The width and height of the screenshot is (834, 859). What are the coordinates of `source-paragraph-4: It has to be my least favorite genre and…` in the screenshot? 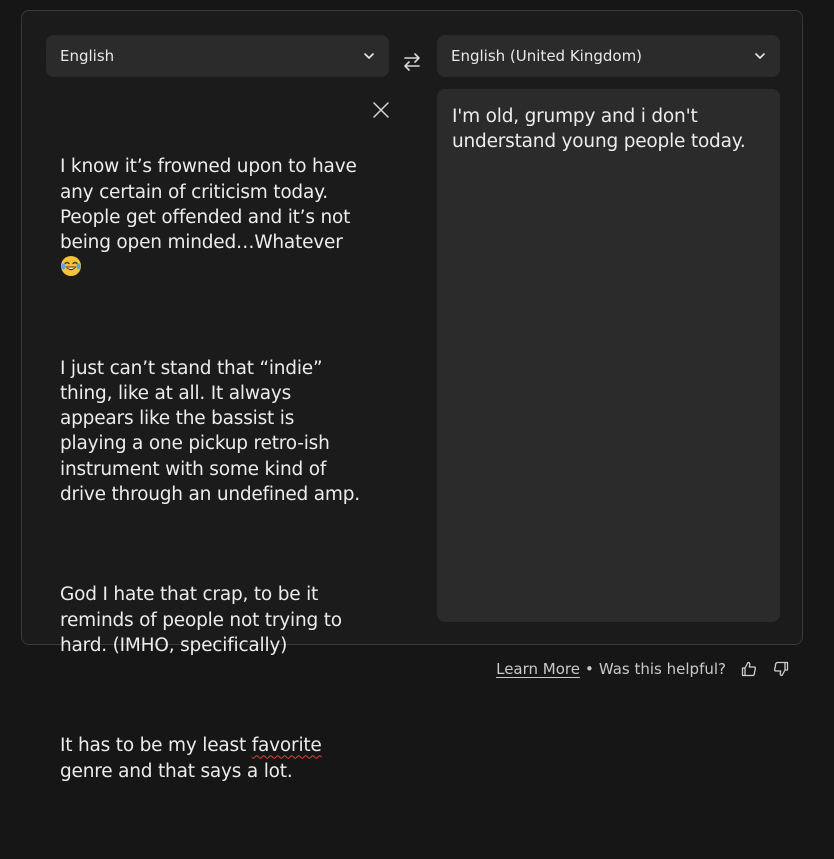 It's located at (194, 758).